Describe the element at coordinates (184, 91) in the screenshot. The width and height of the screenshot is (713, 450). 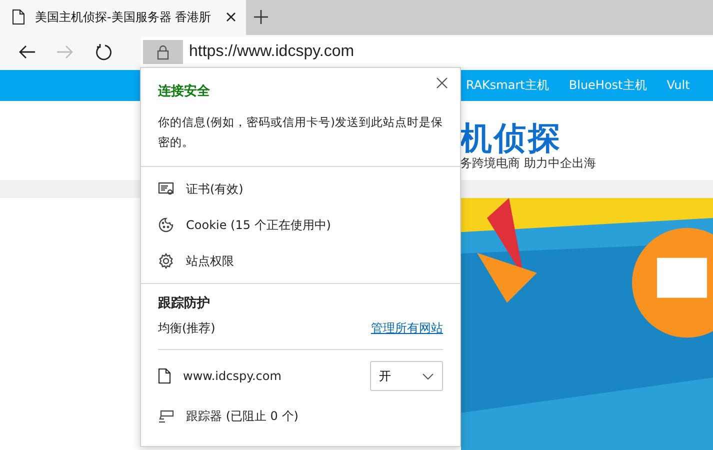
I see `connection-title: 连接安全` at that location.